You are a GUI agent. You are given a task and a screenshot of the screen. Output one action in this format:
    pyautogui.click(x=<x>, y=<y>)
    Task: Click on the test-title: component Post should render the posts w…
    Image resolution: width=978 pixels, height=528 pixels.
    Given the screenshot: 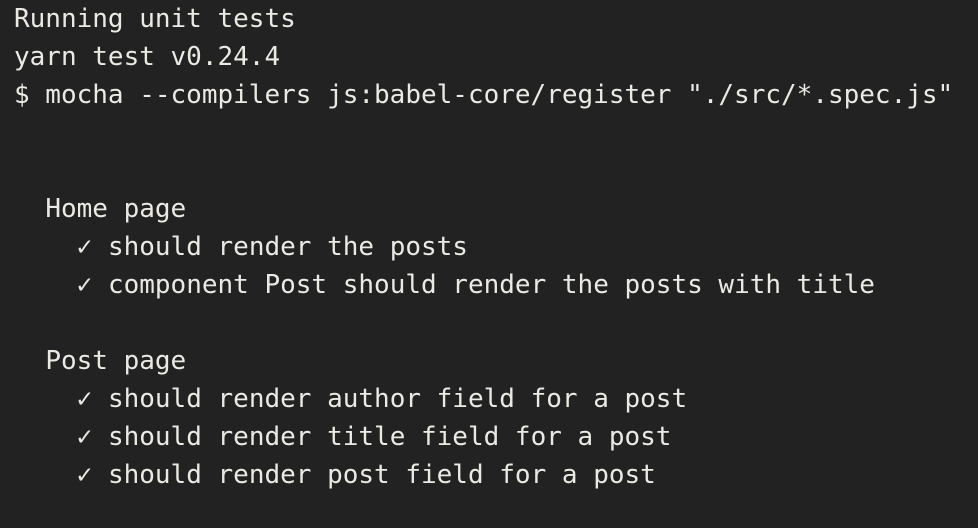 What is the action you would take?
    pyautogui.click(x=491, y=285)
    